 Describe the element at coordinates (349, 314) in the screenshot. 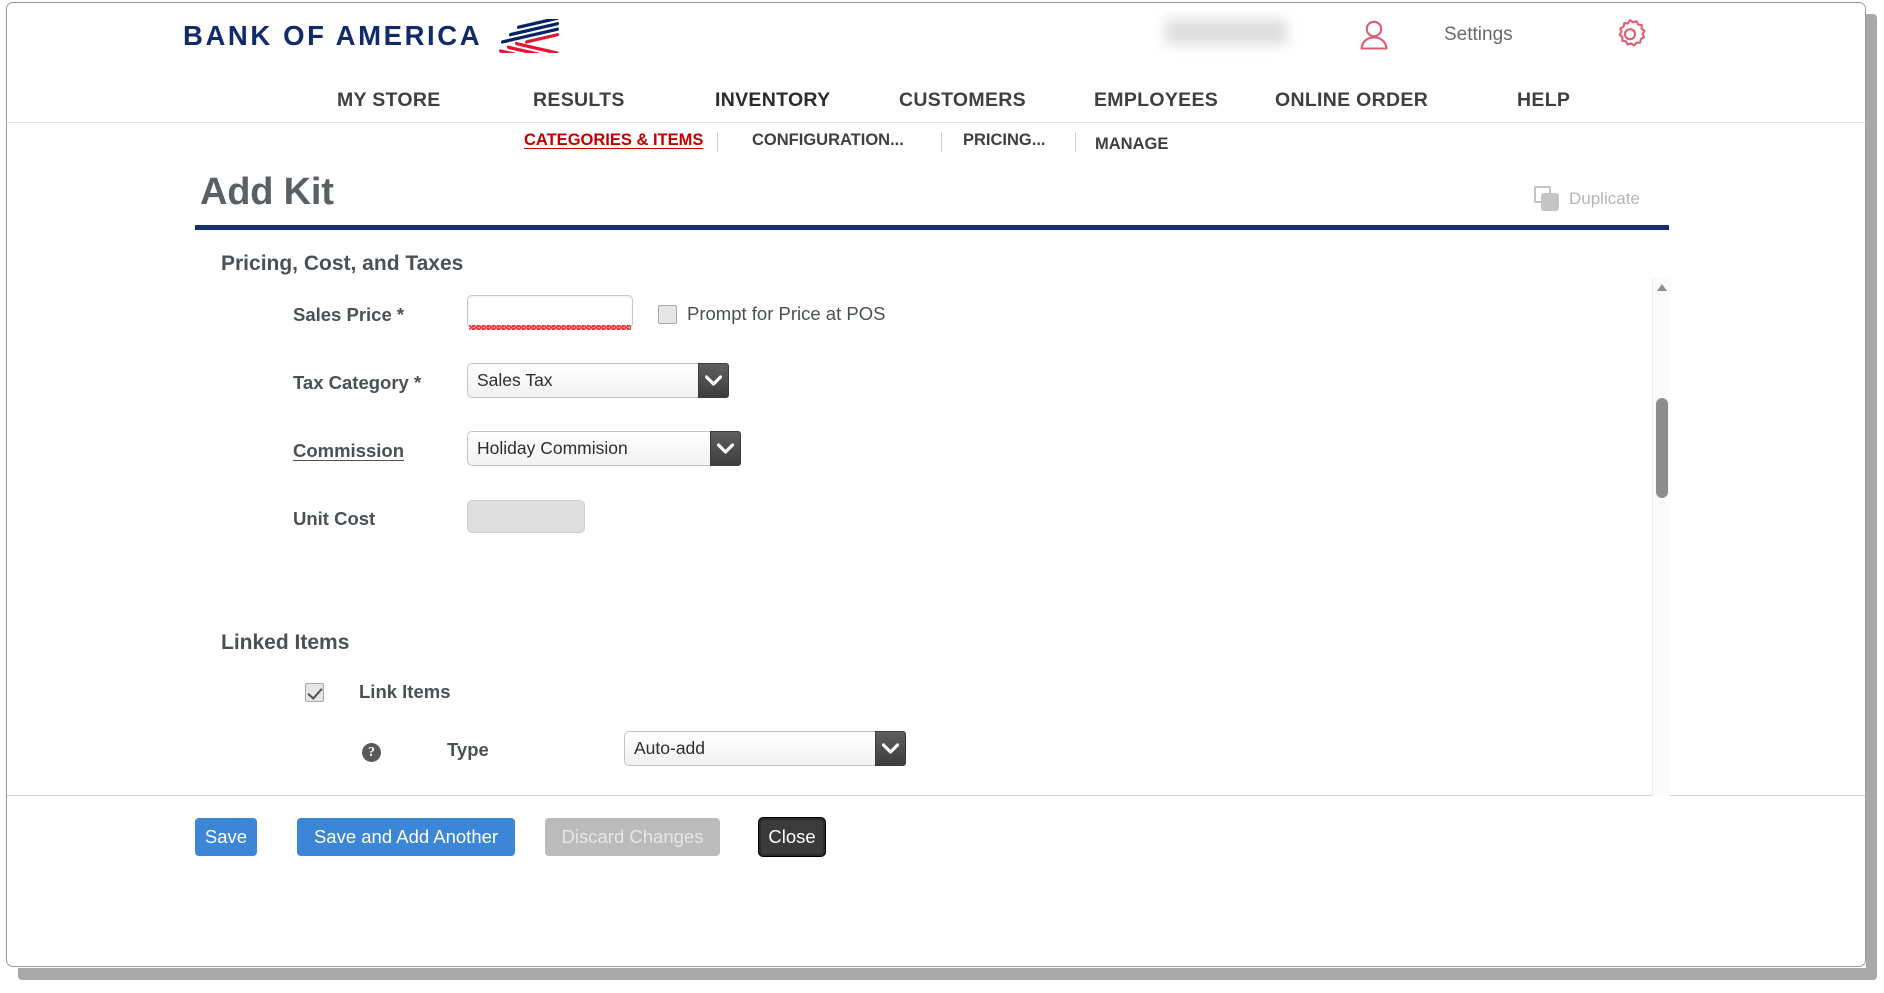

I see `label-sales-price: Sales Price *` at that location.